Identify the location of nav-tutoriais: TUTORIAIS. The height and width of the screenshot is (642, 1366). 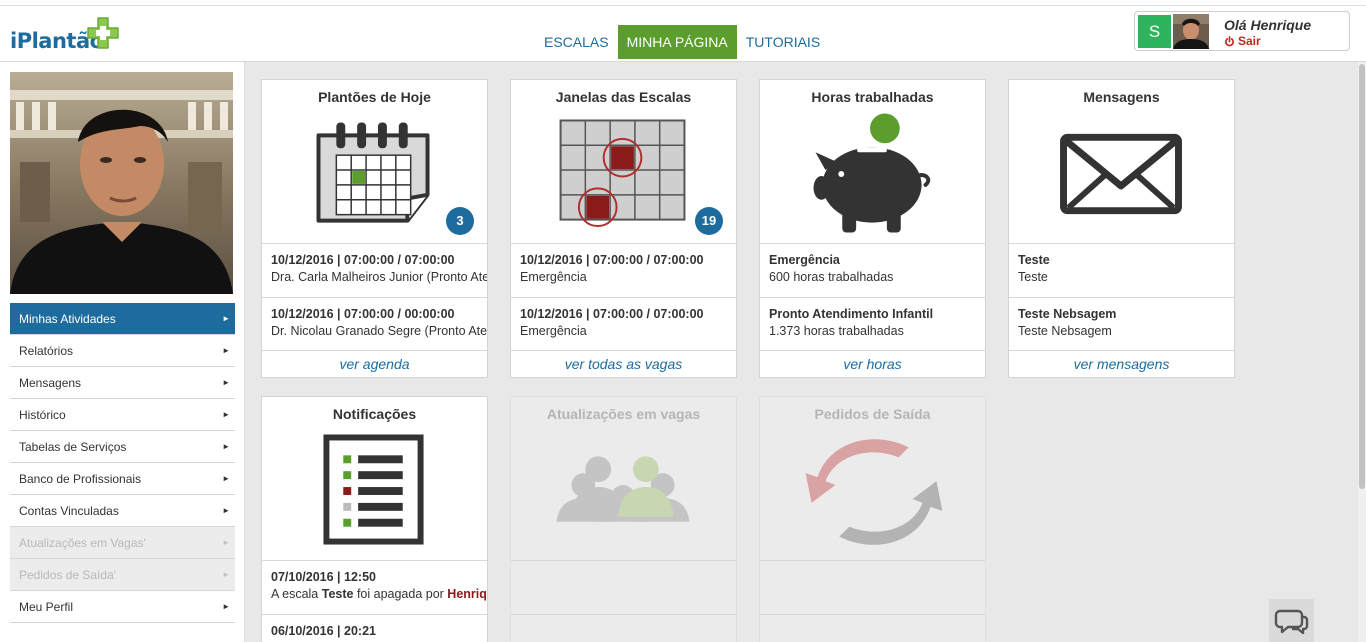
(783, 42).